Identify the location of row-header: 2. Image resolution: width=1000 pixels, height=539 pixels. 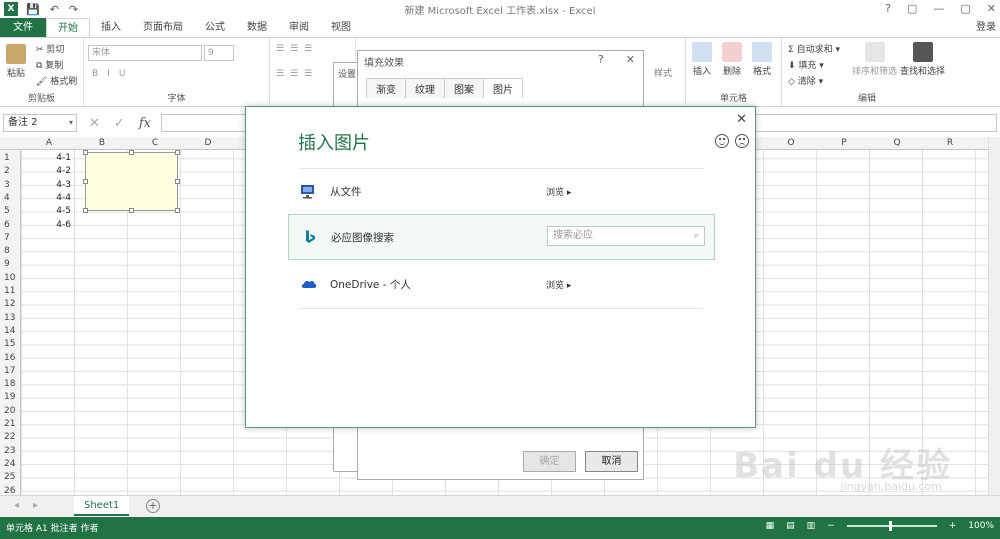
(9, 171).